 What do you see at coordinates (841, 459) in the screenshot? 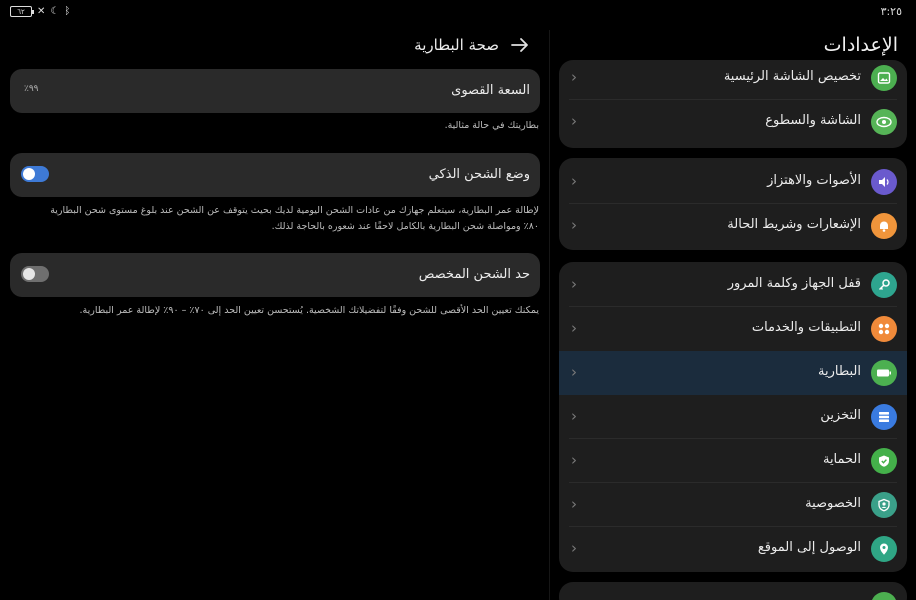
I see `settings-item-label: الحماية` at bounding box center [841, 459].